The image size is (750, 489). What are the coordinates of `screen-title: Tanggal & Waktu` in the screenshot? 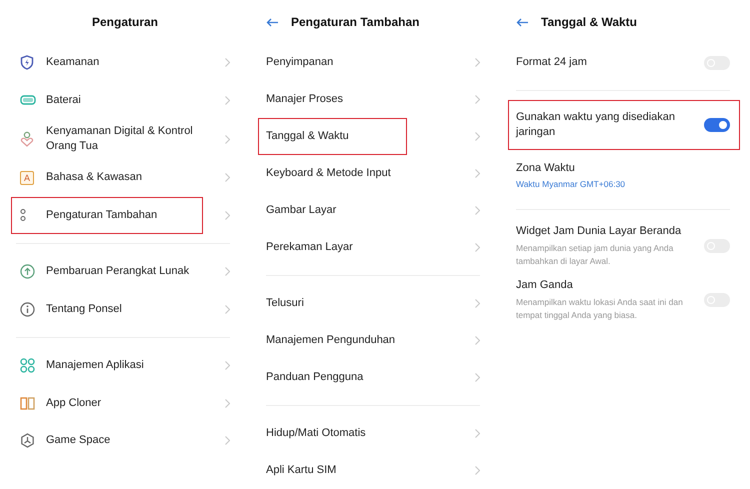 It's located at (589, 22).